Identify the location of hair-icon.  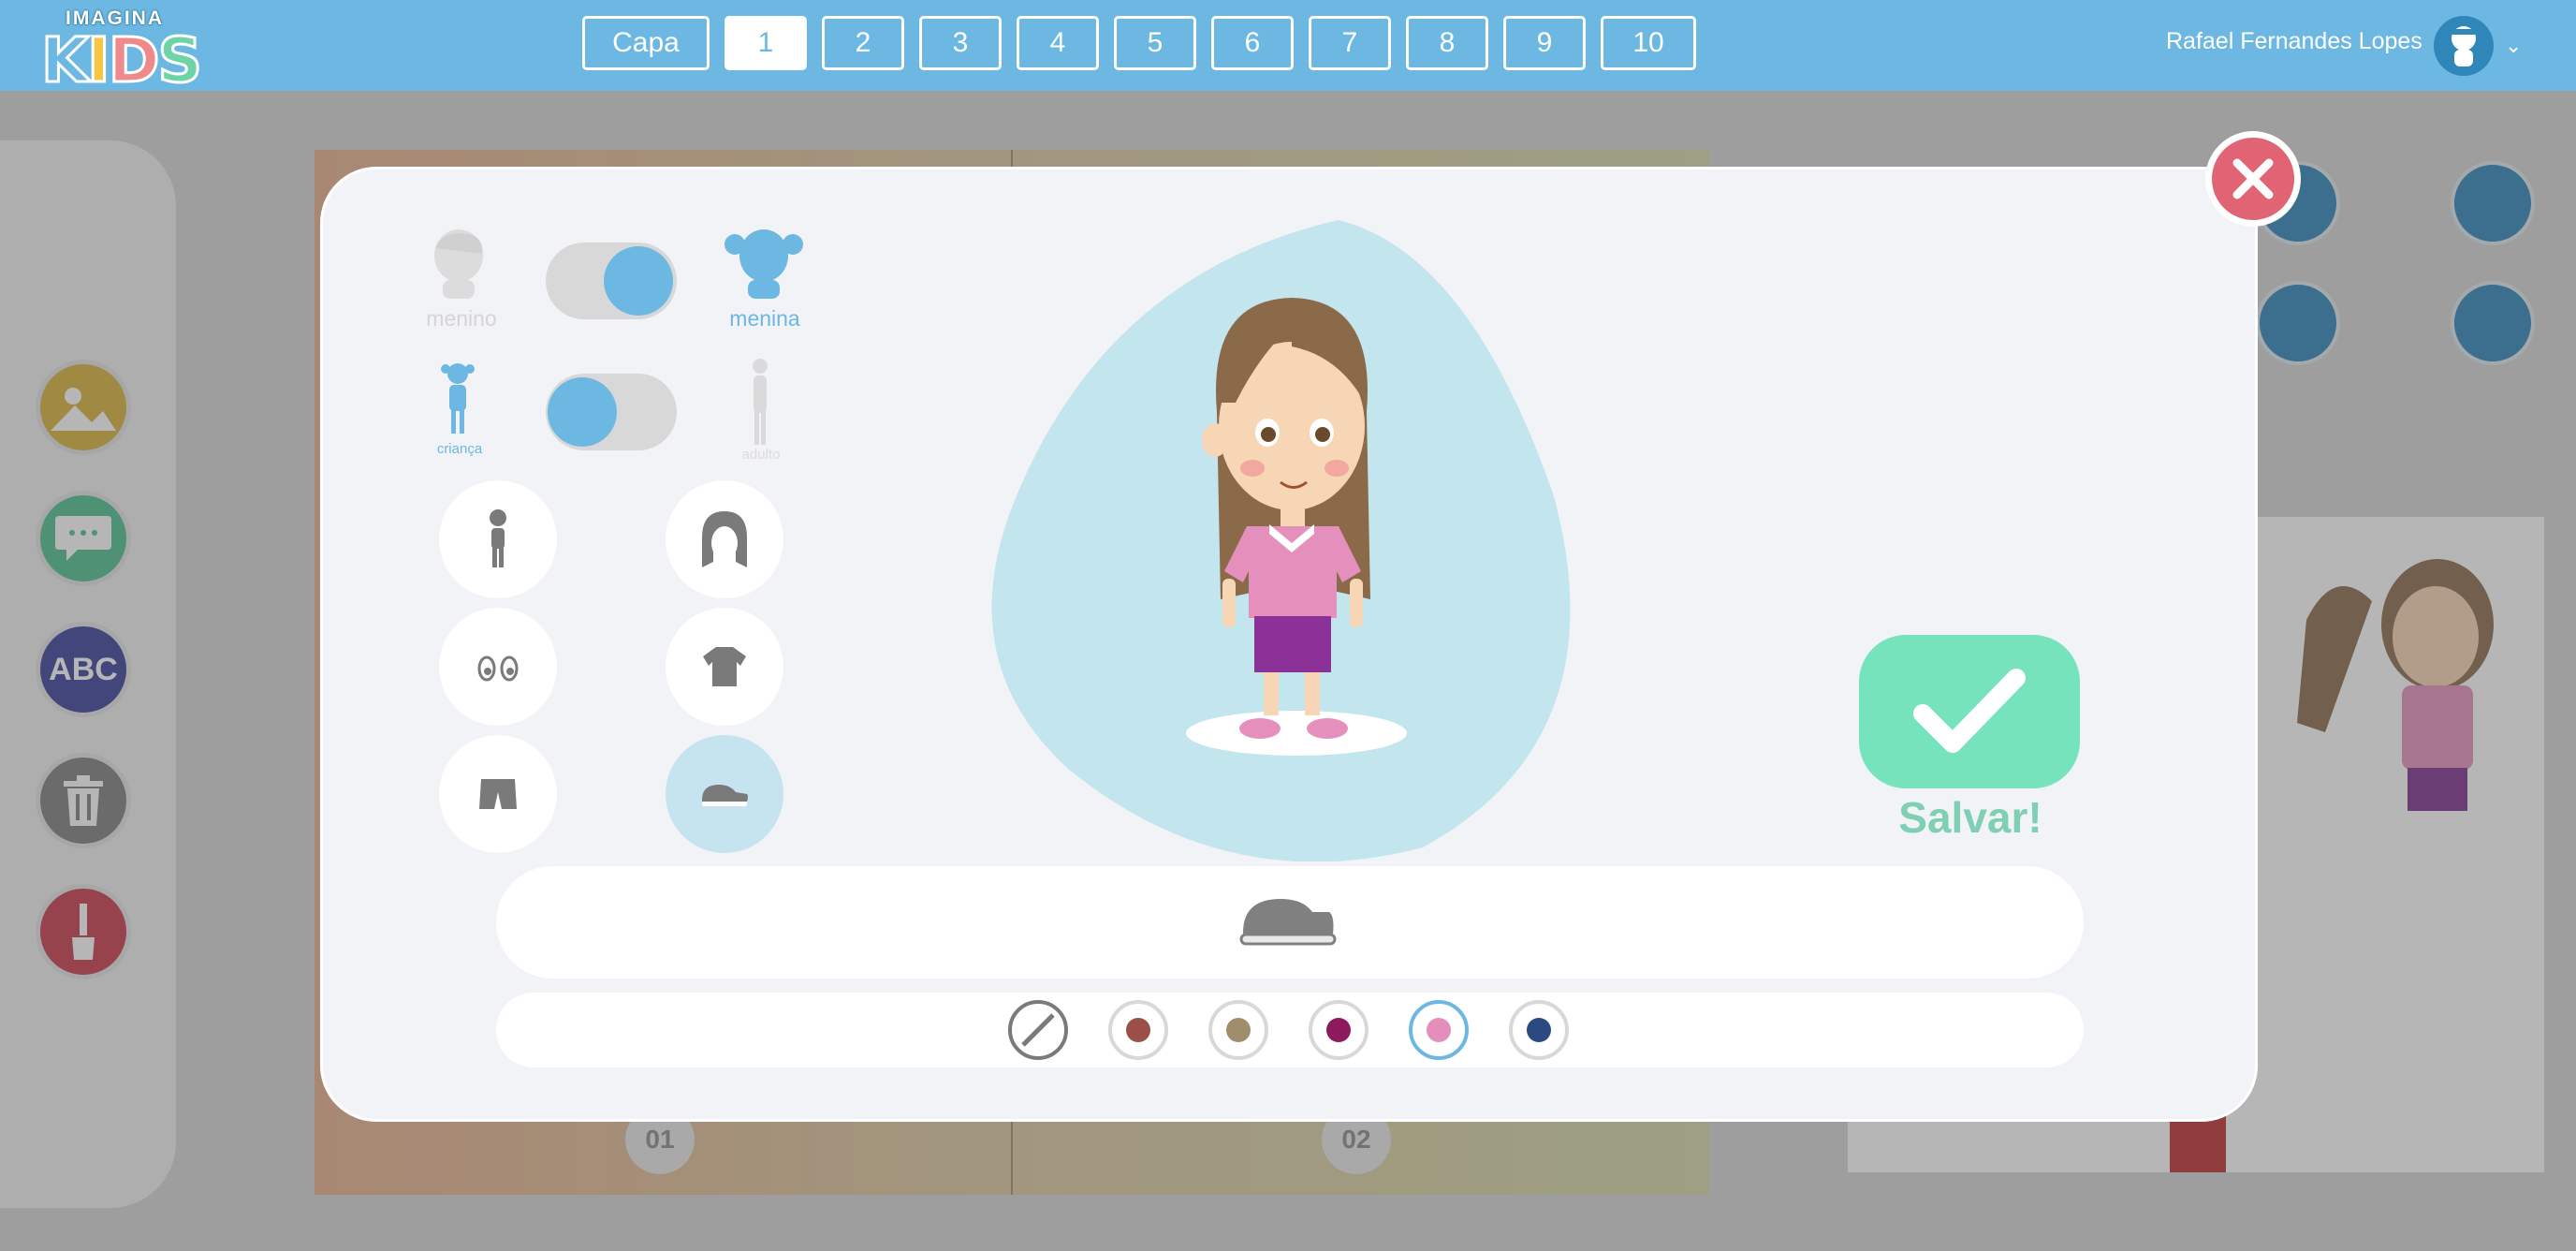
(724, 539).